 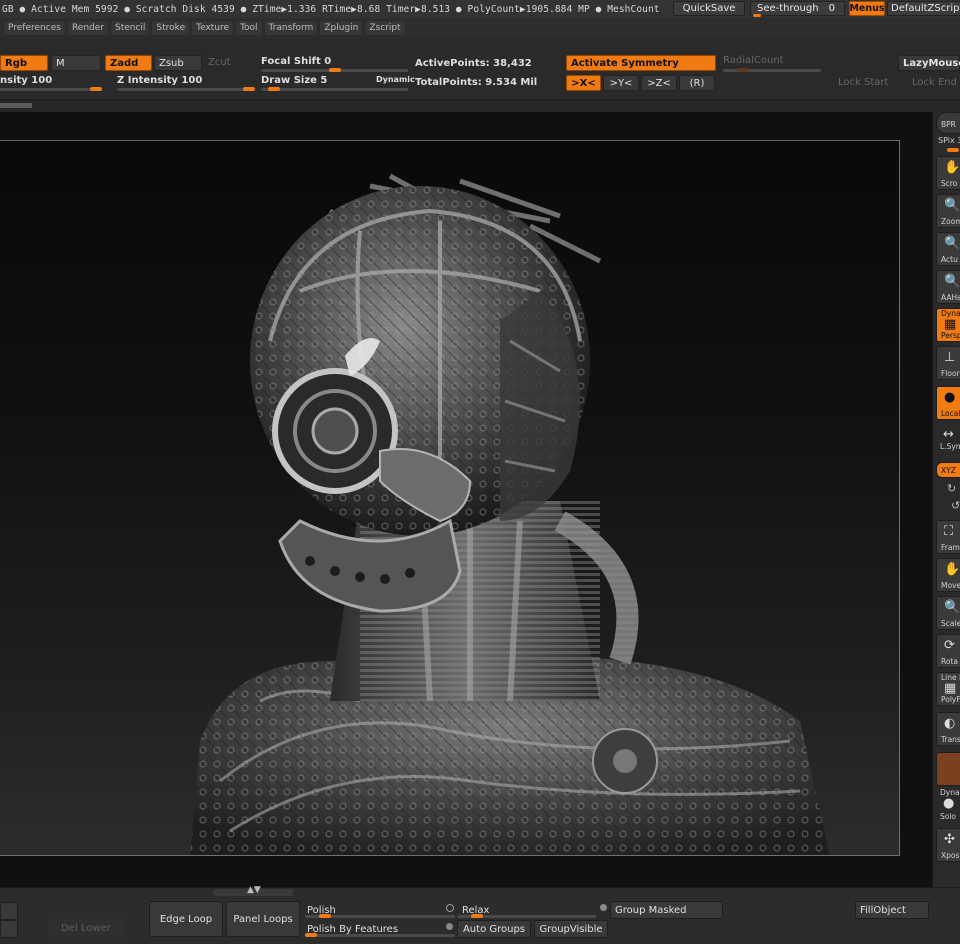 I want to click on rgb-intensity-slider: nsity 100, so click(x=26, y=80).